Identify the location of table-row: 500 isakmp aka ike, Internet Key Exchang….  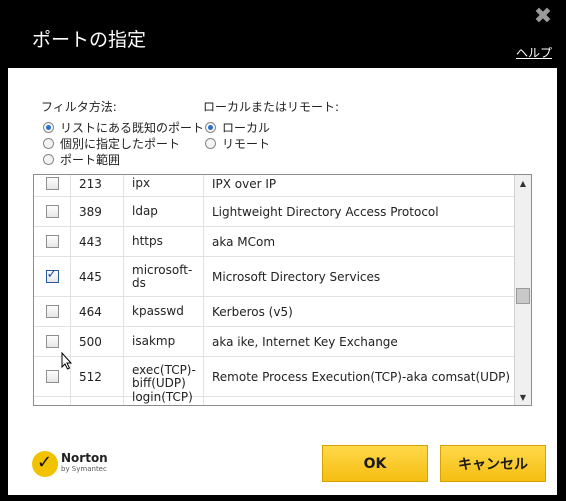
(275, 342).